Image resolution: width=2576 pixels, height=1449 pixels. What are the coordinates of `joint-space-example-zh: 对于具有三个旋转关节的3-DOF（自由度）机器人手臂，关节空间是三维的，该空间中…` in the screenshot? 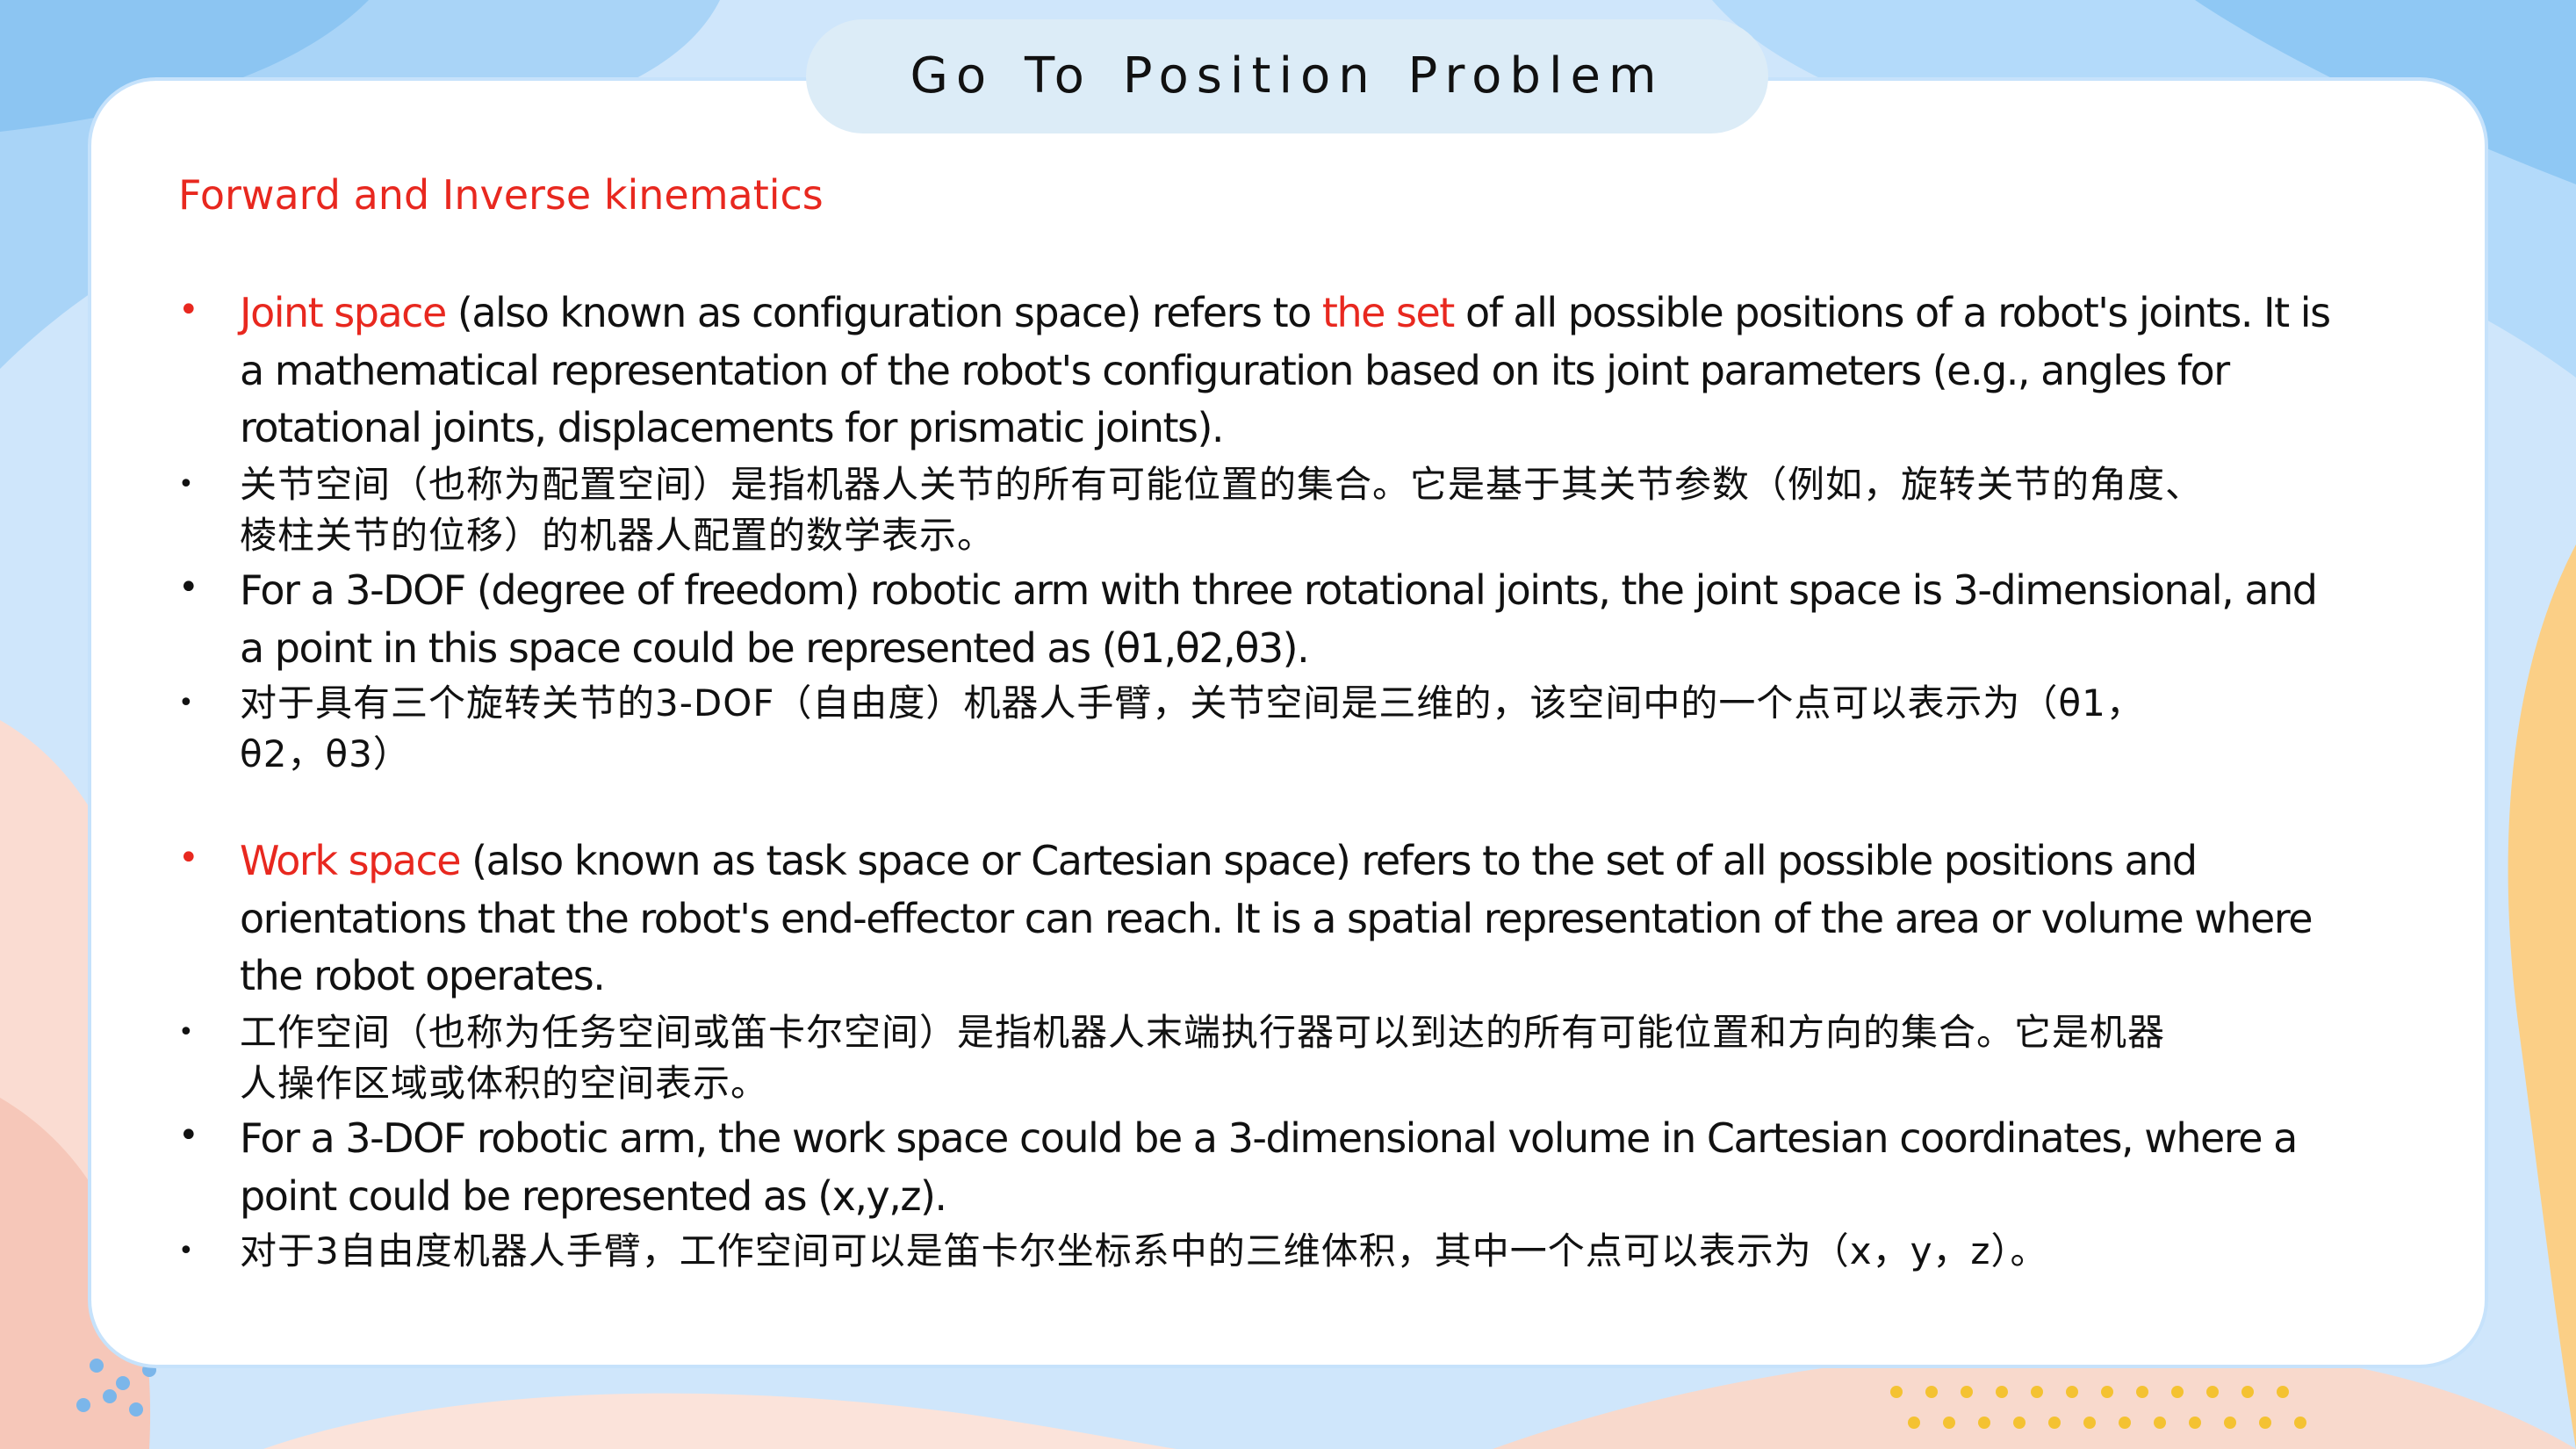 It's located at (1337, 729).